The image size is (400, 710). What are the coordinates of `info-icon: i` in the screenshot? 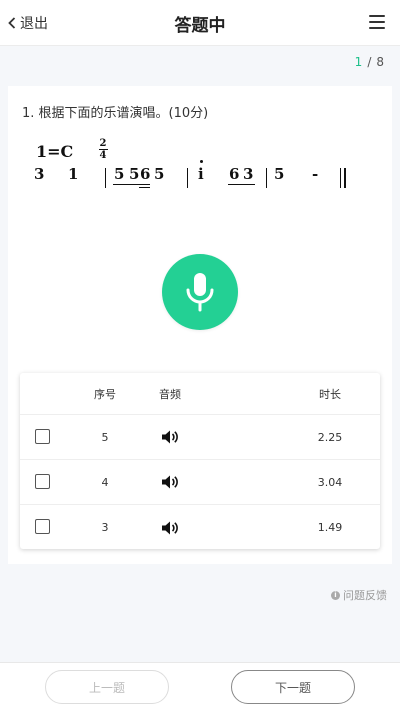 It's located at (335, 595).